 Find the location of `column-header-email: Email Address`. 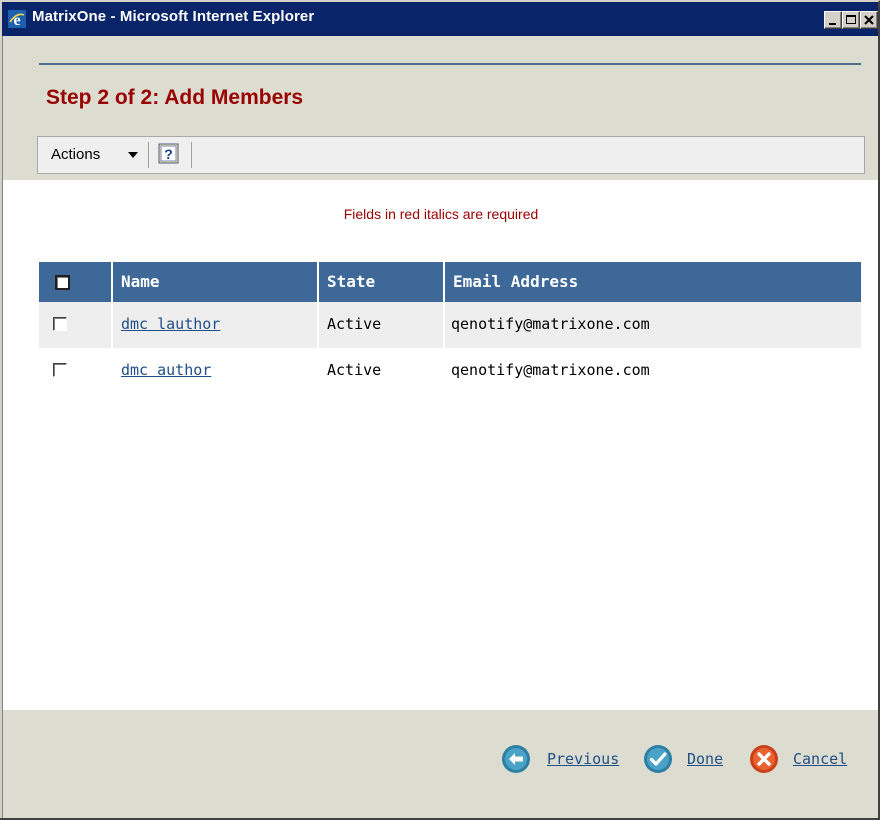

column-header-email: Email Address is located at coordinates (653, 282).